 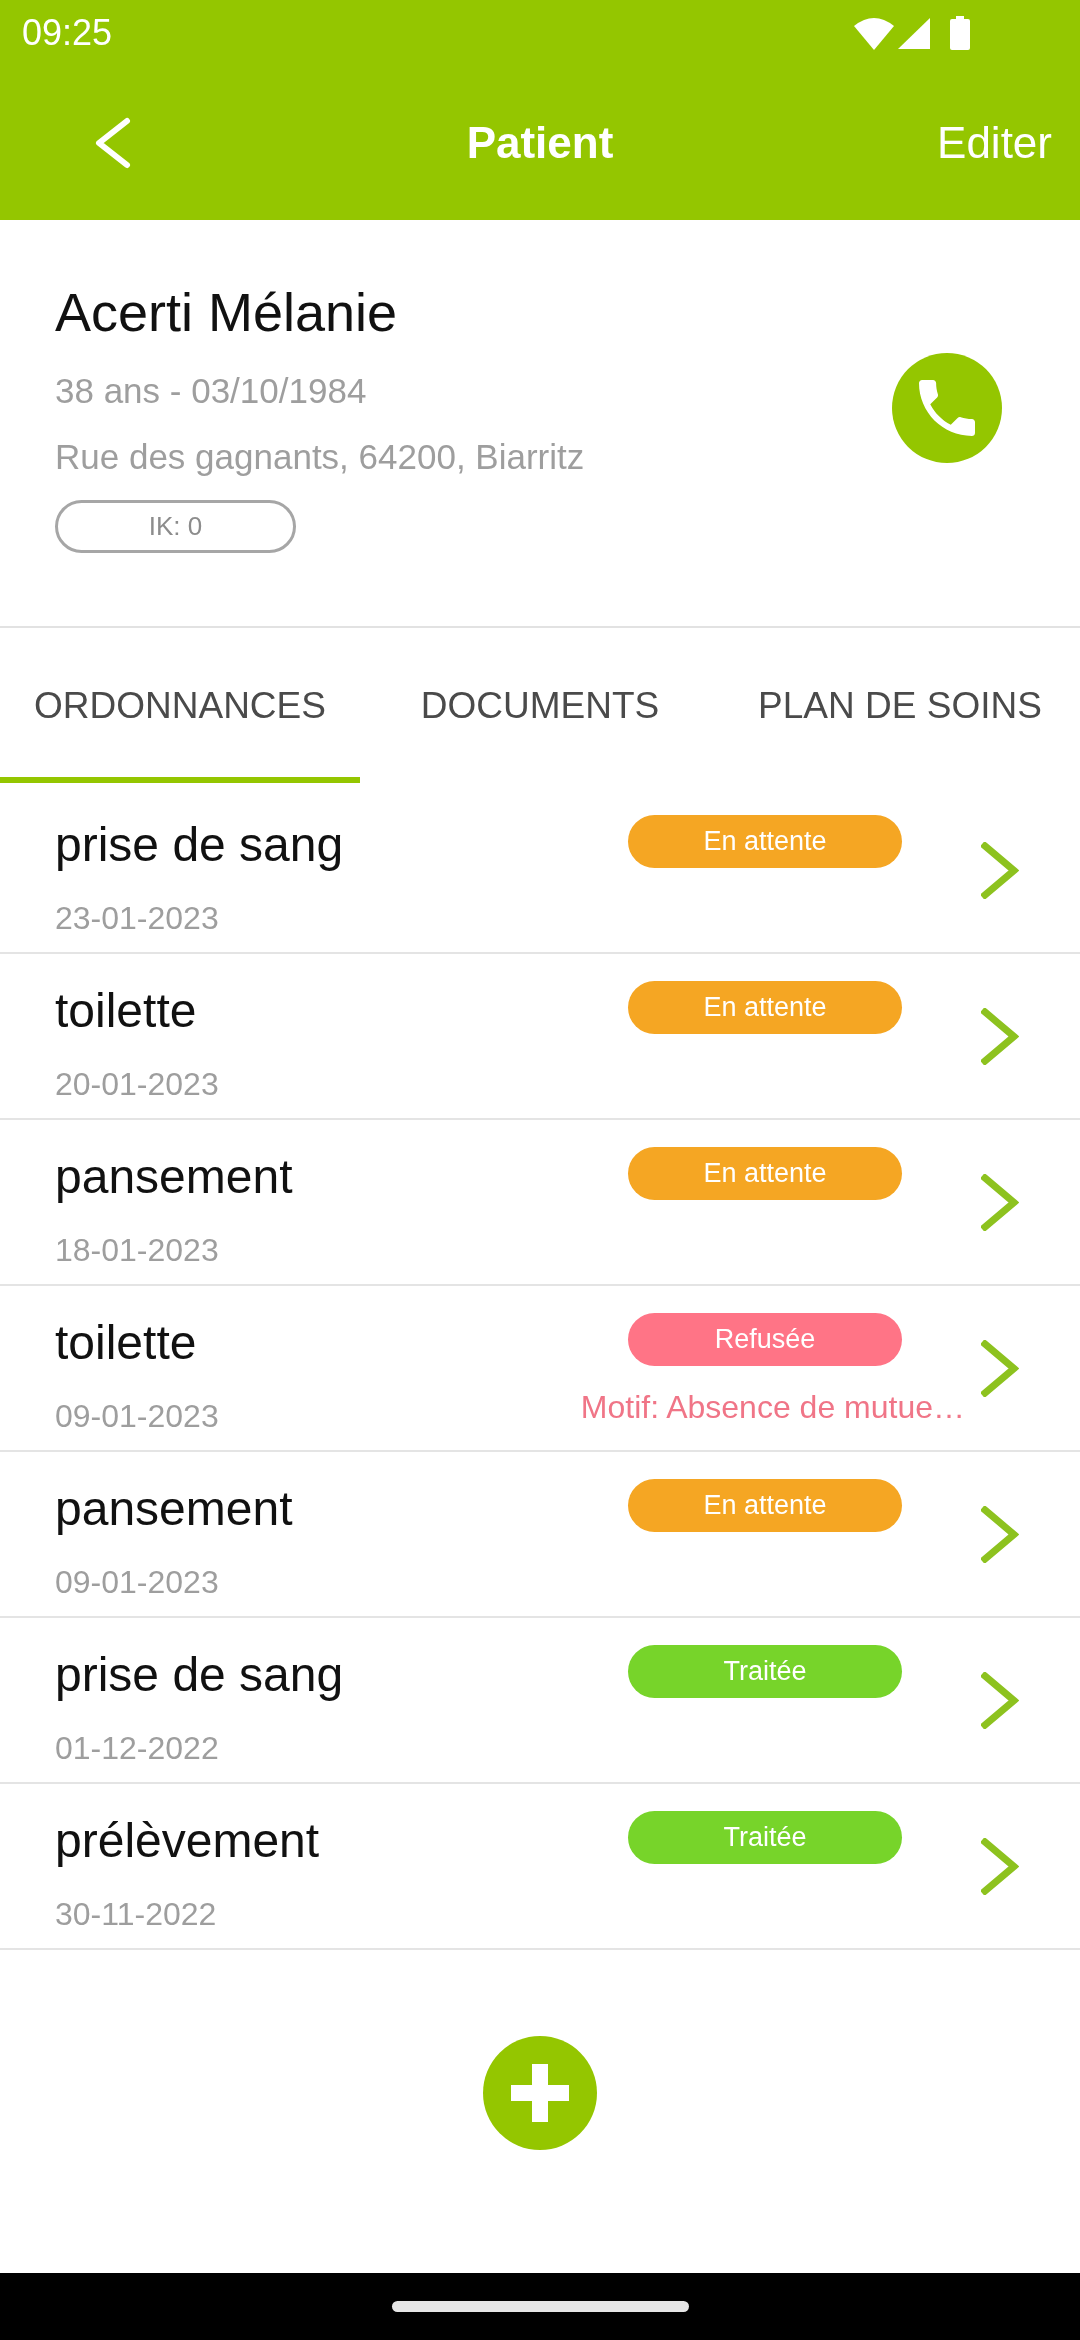 What do you see at coordinates (226, 312) in the screenshot?
I see `patient-name: Acerti Mélanie` at bounding box center [226, 312].